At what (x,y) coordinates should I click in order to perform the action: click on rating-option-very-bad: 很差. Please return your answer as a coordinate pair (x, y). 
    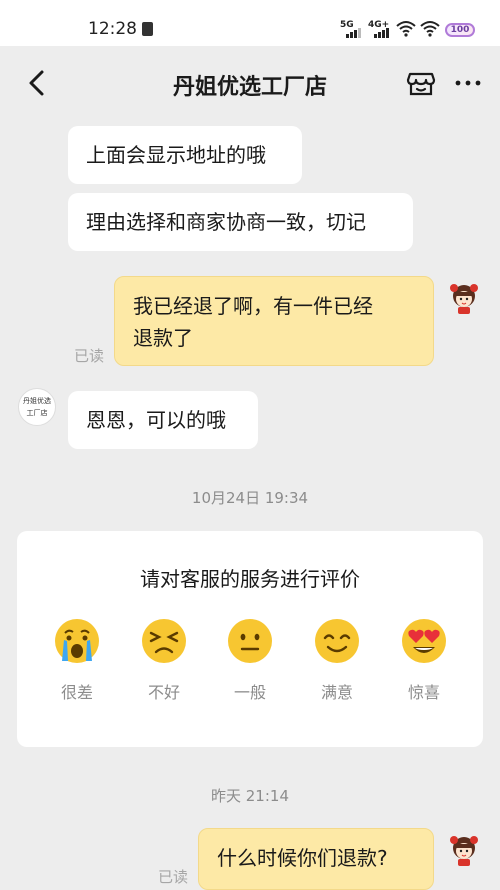
    Looking at the image, I should click on (77, 660).